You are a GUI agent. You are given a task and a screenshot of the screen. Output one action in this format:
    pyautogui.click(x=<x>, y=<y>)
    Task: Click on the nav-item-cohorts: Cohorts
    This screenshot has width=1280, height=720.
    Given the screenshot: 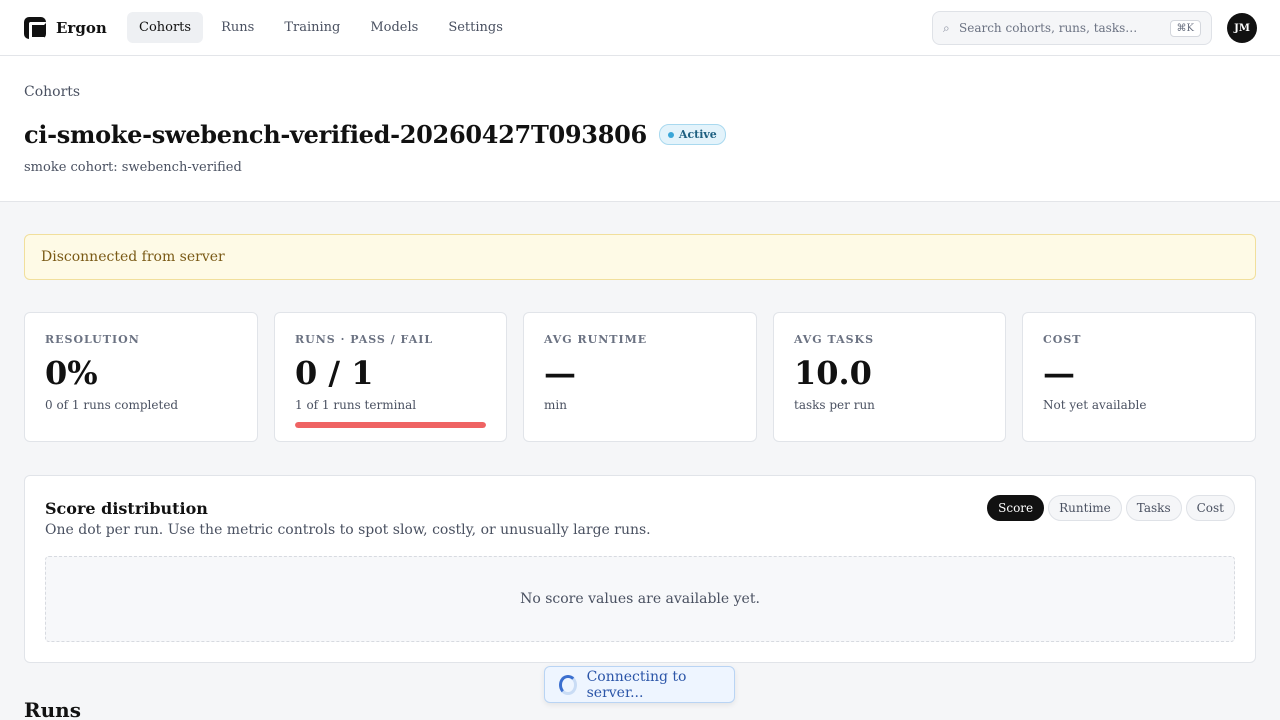 What is the action you would take?
    pyautogui.click(x=165, y=27)
    